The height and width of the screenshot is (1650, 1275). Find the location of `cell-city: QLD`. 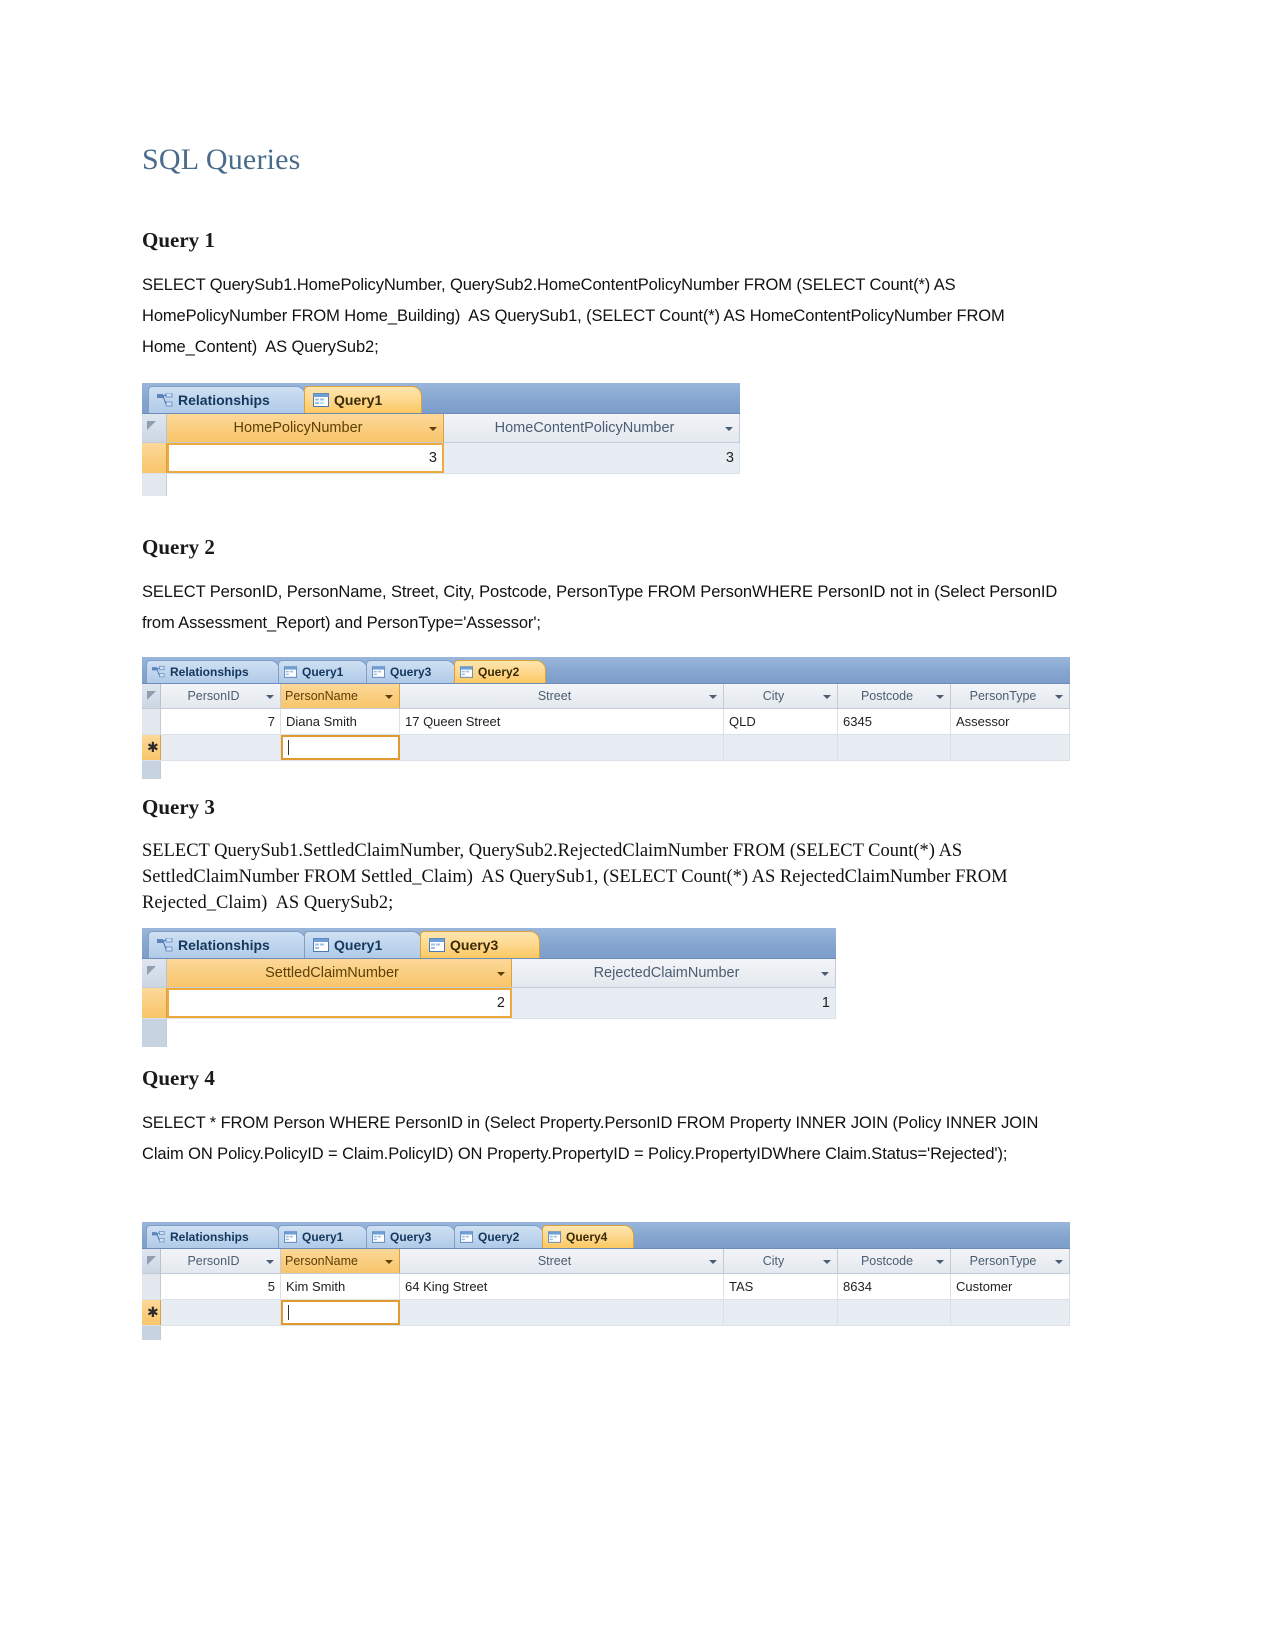

cell-city: QLD is located at coordinates (781, 721).